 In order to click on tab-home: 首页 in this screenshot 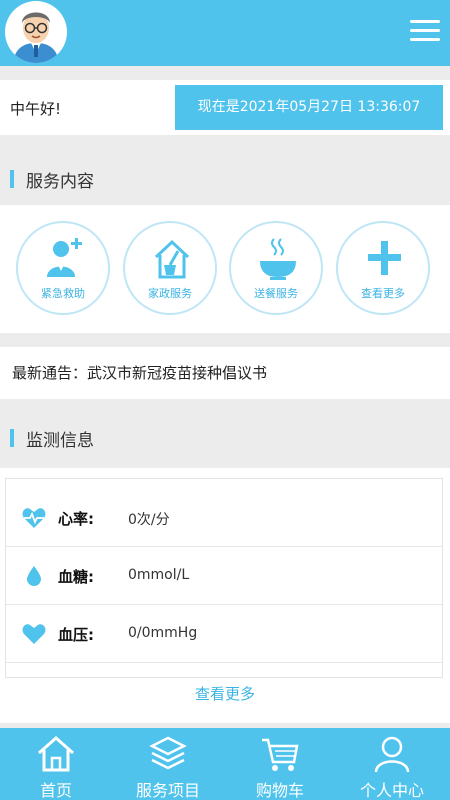, I will do `click(56, 764)`.